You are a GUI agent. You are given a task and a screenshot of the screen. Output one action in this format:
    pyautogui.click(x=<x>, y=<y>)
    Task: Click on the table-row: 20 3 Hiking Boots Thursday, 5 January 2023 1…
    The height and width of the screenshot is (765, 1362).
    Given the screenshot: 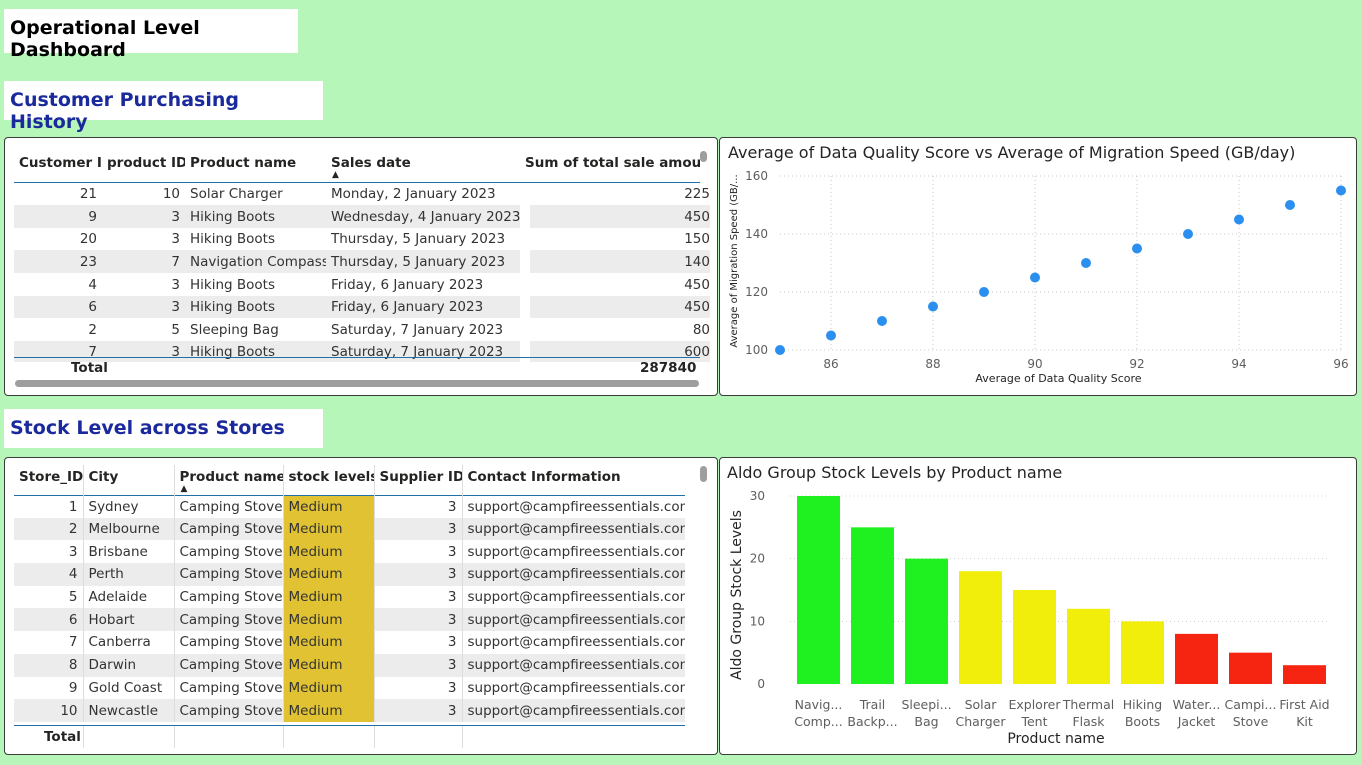 What is the action you would take?
    pyautogui.click(x=362, y=239)
    